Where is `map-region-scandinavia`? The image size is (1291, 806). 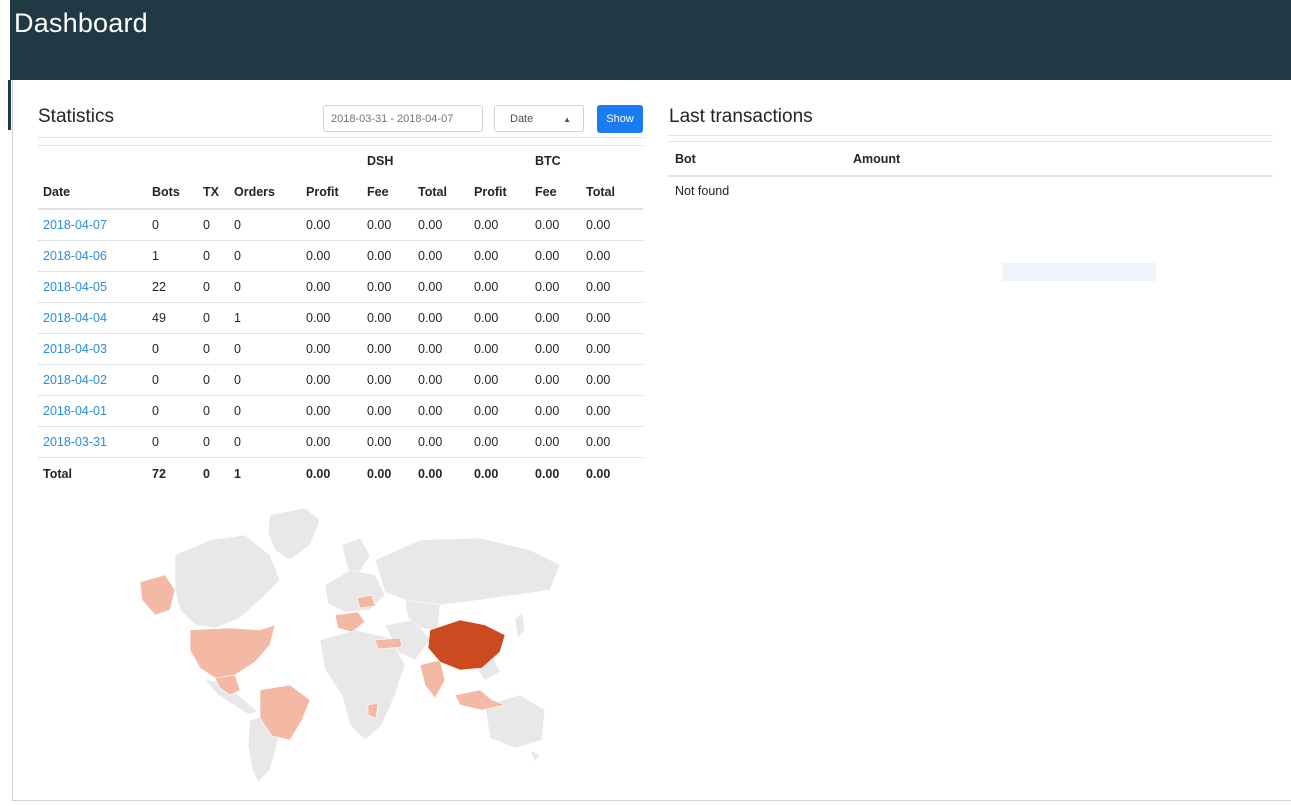 map-region-scandinavia is located at coordinates (356, 555).